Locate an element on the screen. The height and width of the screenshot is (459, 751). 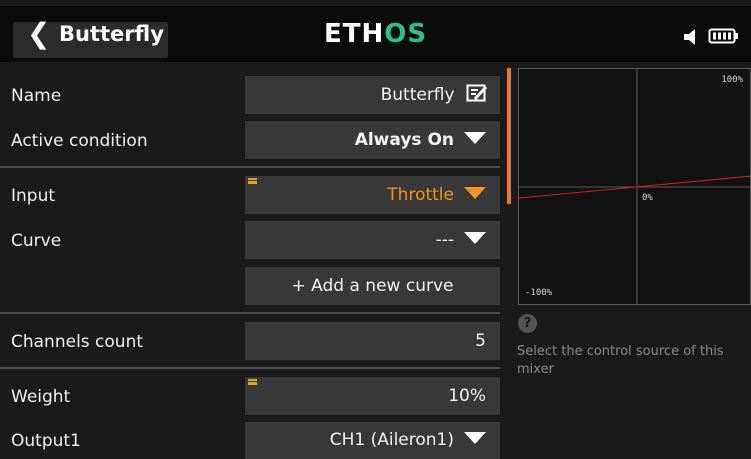
channels-count-label: Channels count is located at coordinates (77, 342).